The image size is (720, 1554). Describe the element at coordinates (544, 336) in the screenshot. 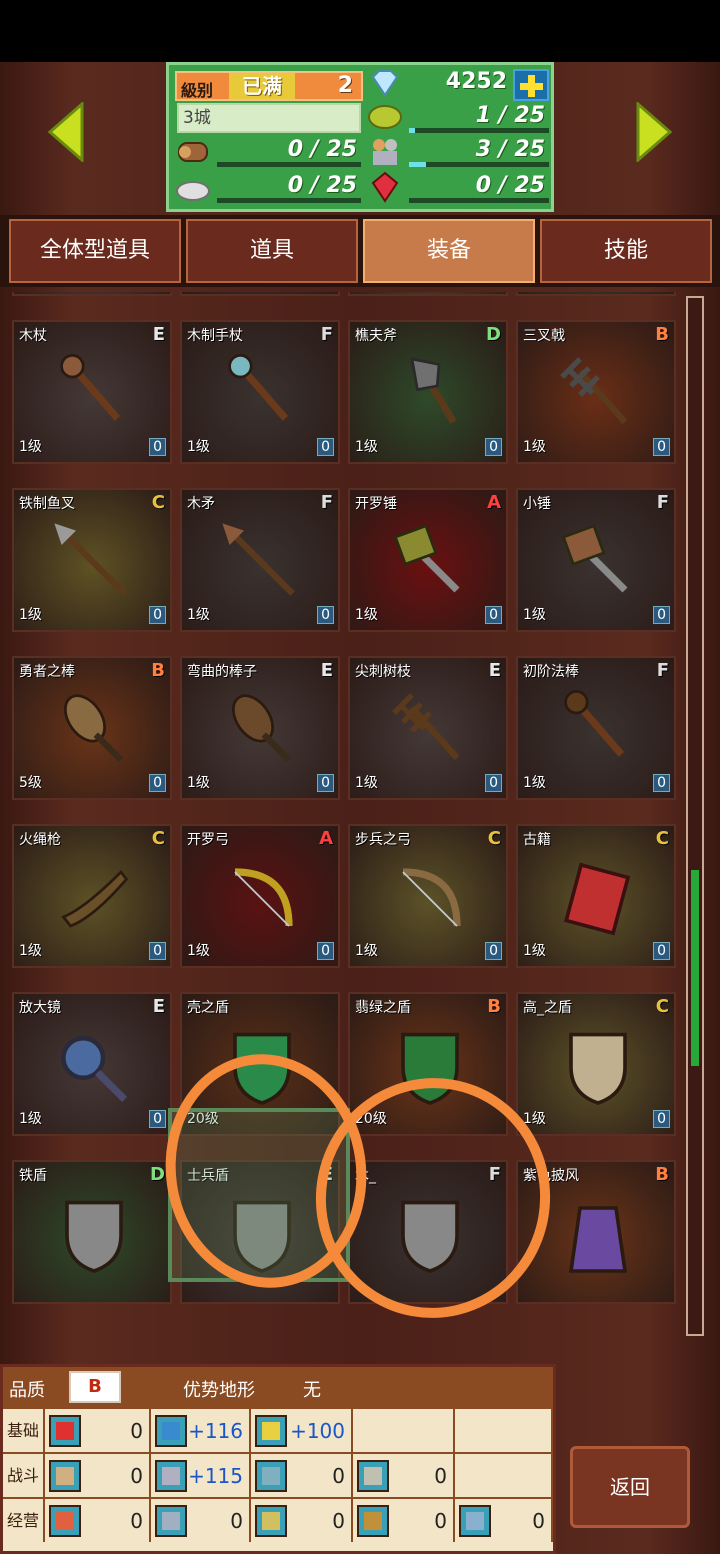

I see `item-name: 三叉戟` at that location.